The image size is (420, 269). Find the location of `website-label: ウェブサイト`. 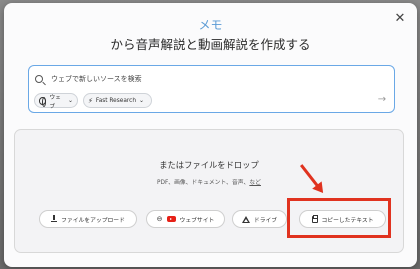

website-label: ウェブサイト is located at coordinates (197, 220).